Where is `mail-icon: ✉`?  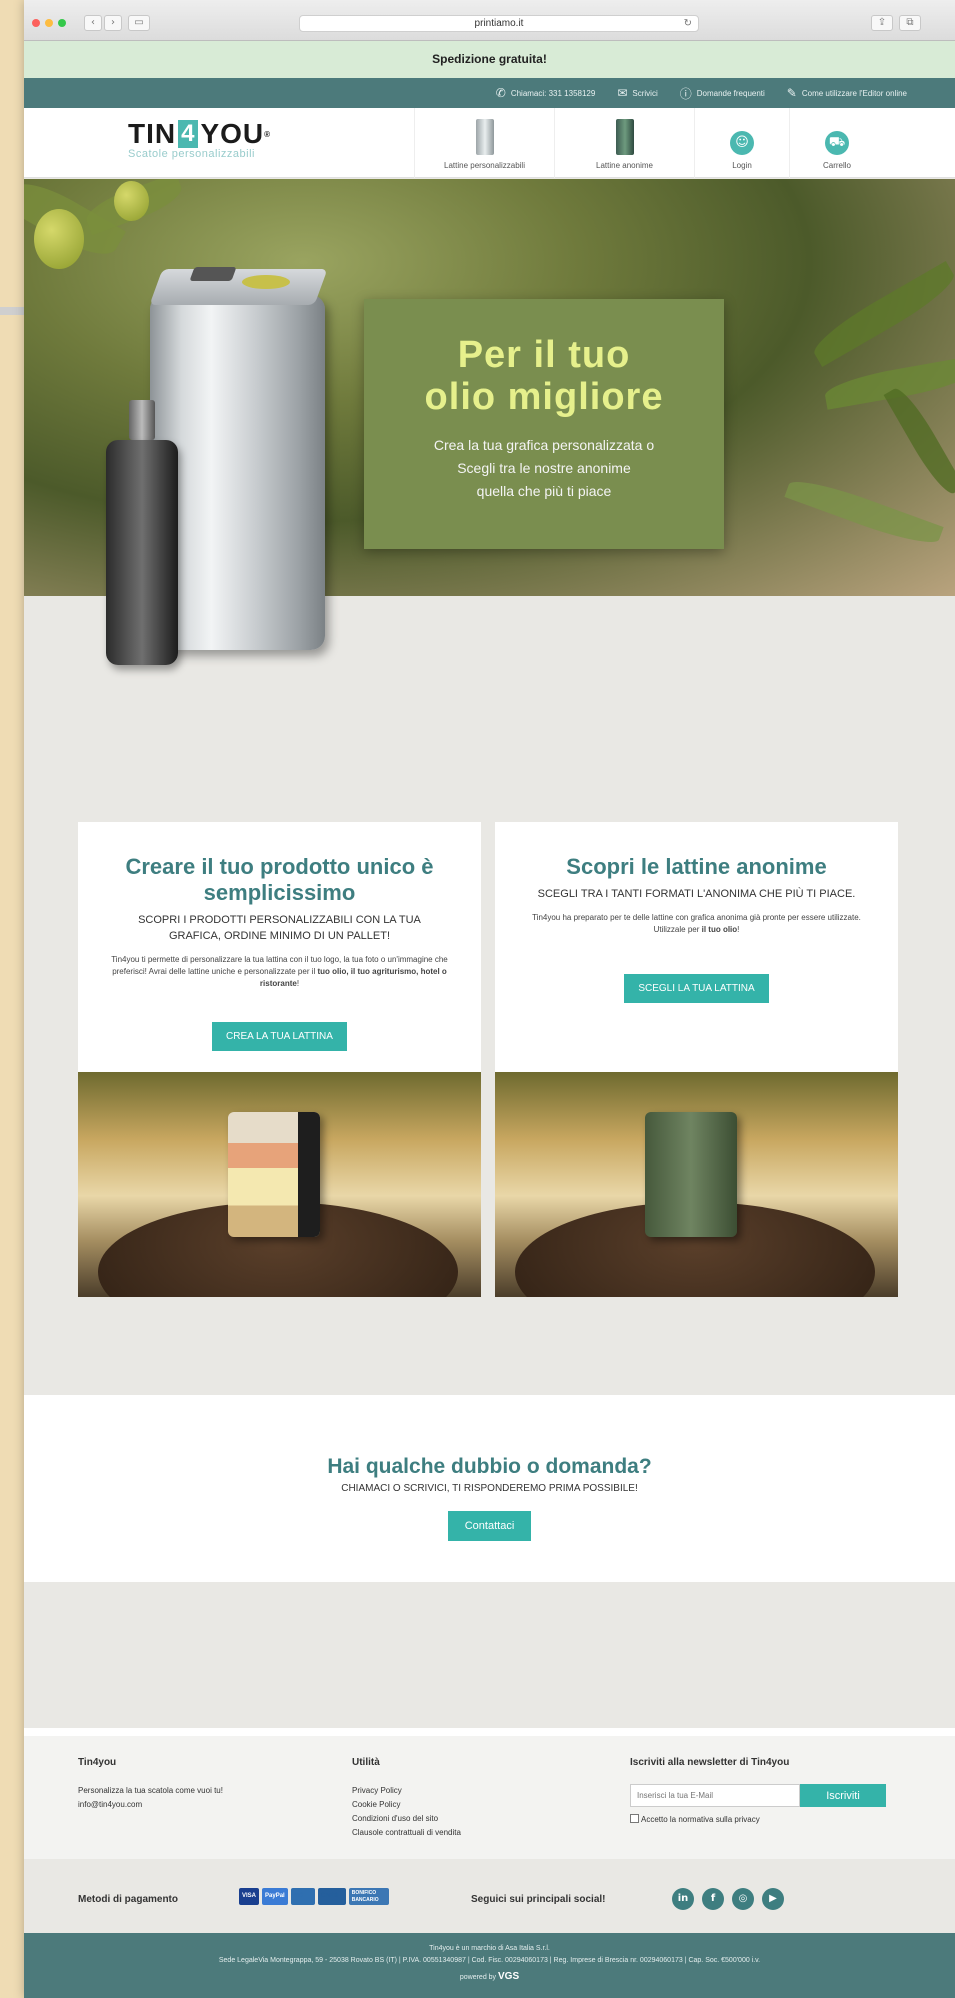
mail-icon: ✉ is located at coordinates (622, 93).